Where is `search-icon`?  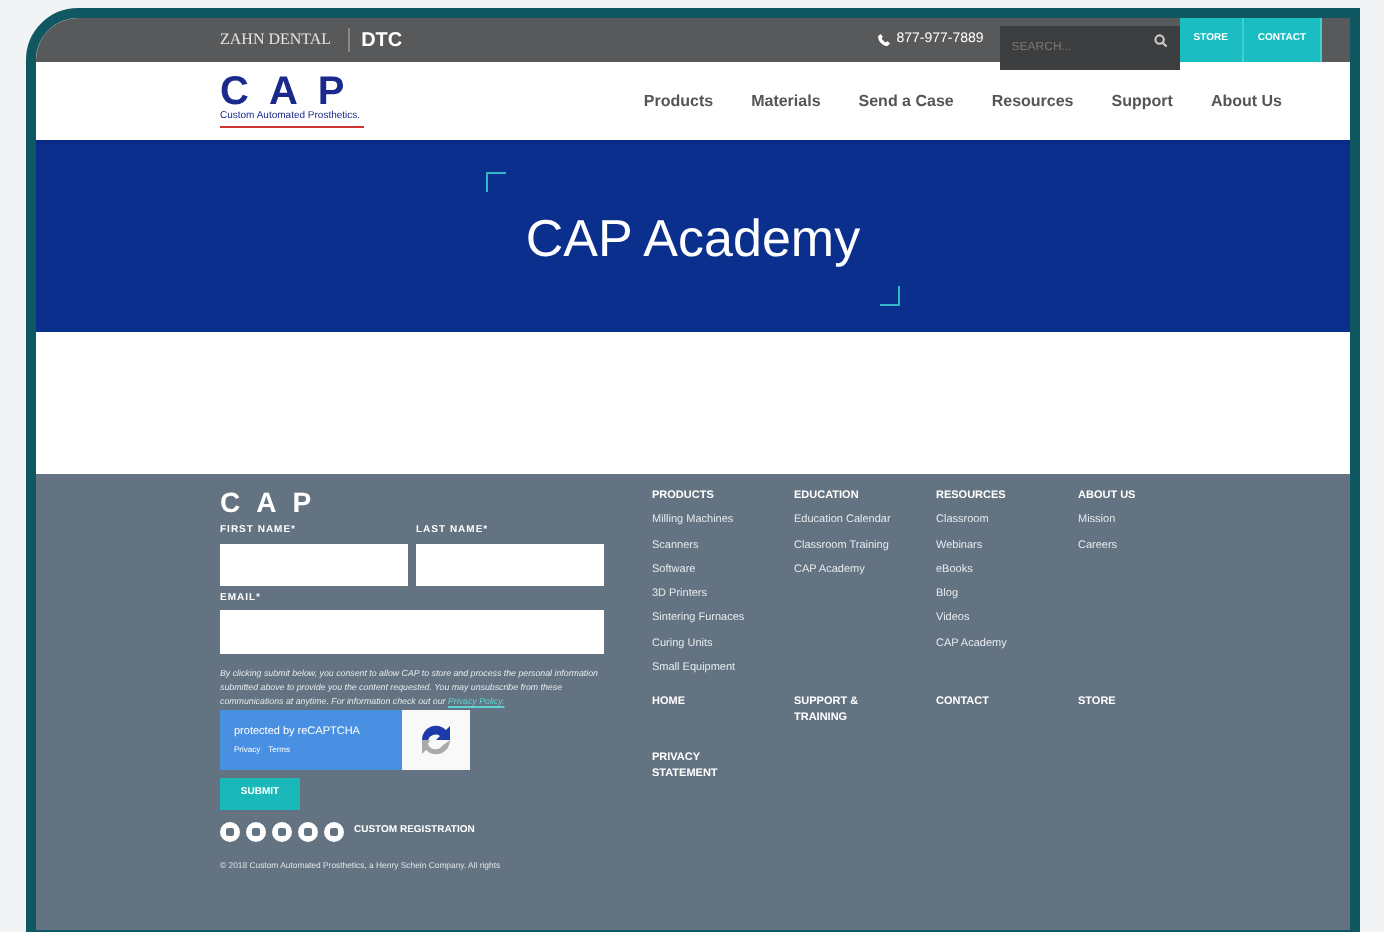
search-icon is located at coordinates (1160, 41).